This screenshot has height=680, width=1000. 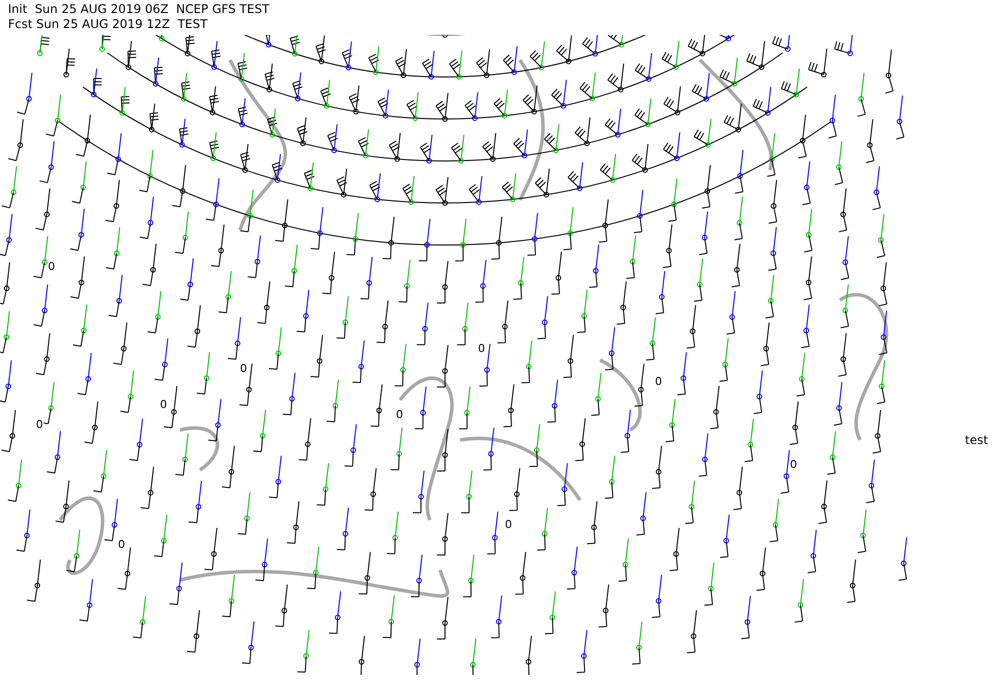 What do you see at coordinates (139, 9) in the screenshot?
I see `init-time-label: Init Sun 25 AUG 2019 06Z NCEP GFS TEST` at bounding box center [139, 9].